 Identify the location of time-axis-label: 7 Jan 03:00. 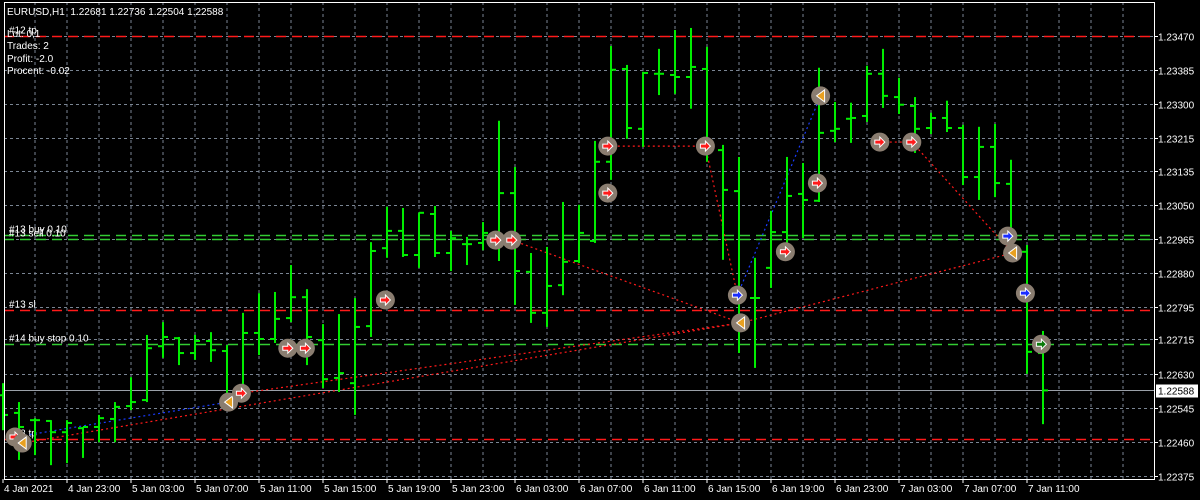
(926, 489).